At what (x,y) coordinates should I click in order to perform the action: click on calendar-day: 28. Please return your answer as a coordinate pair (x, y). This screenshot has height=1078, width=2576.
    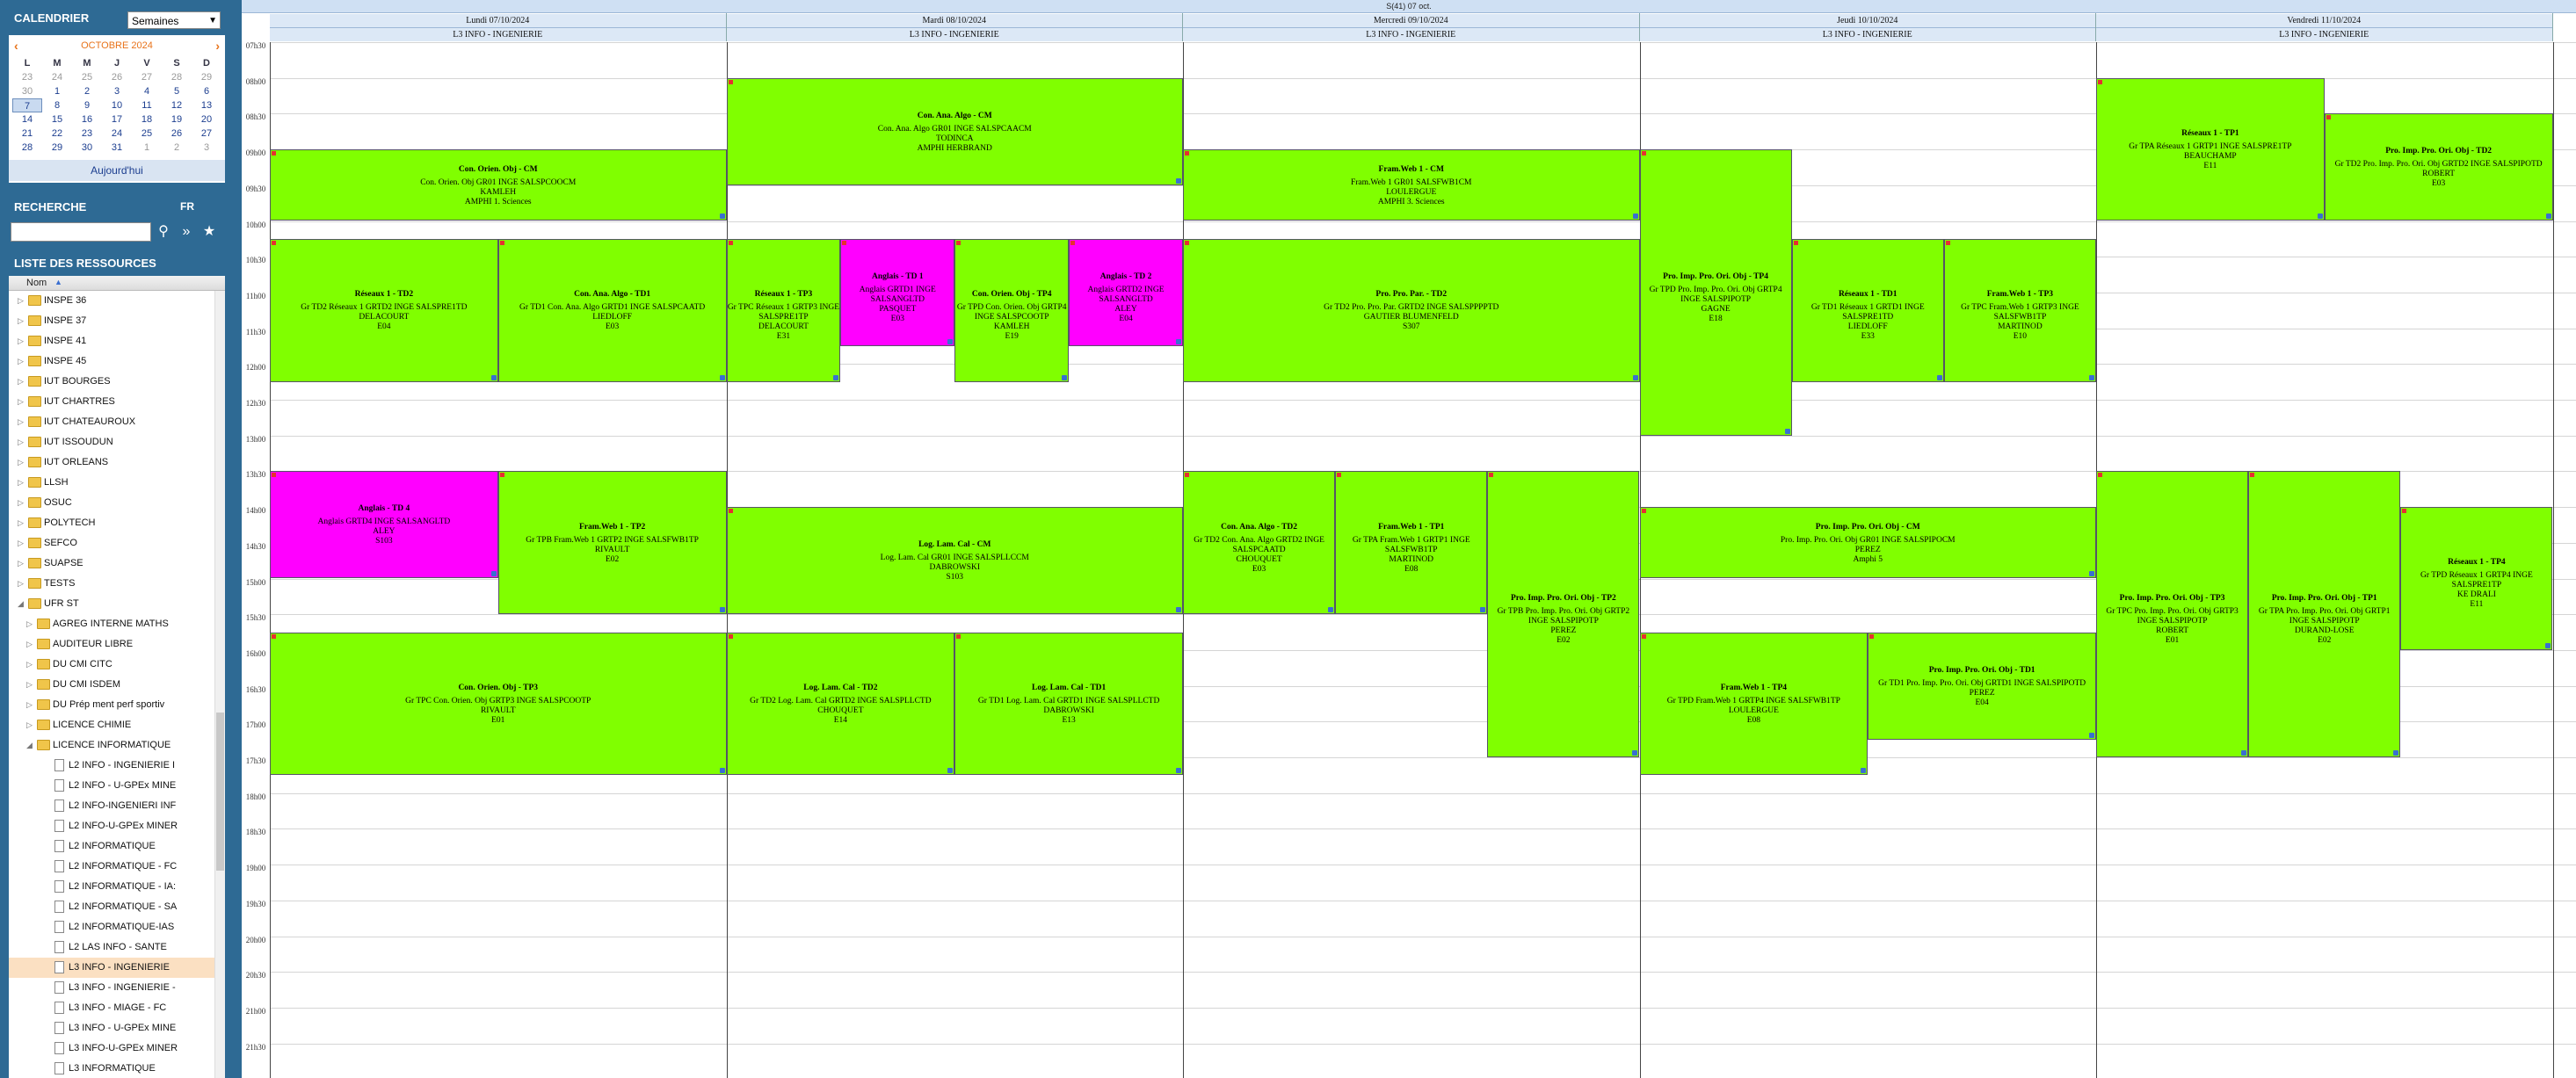
    Looking at the image, I should click on (27, 148).